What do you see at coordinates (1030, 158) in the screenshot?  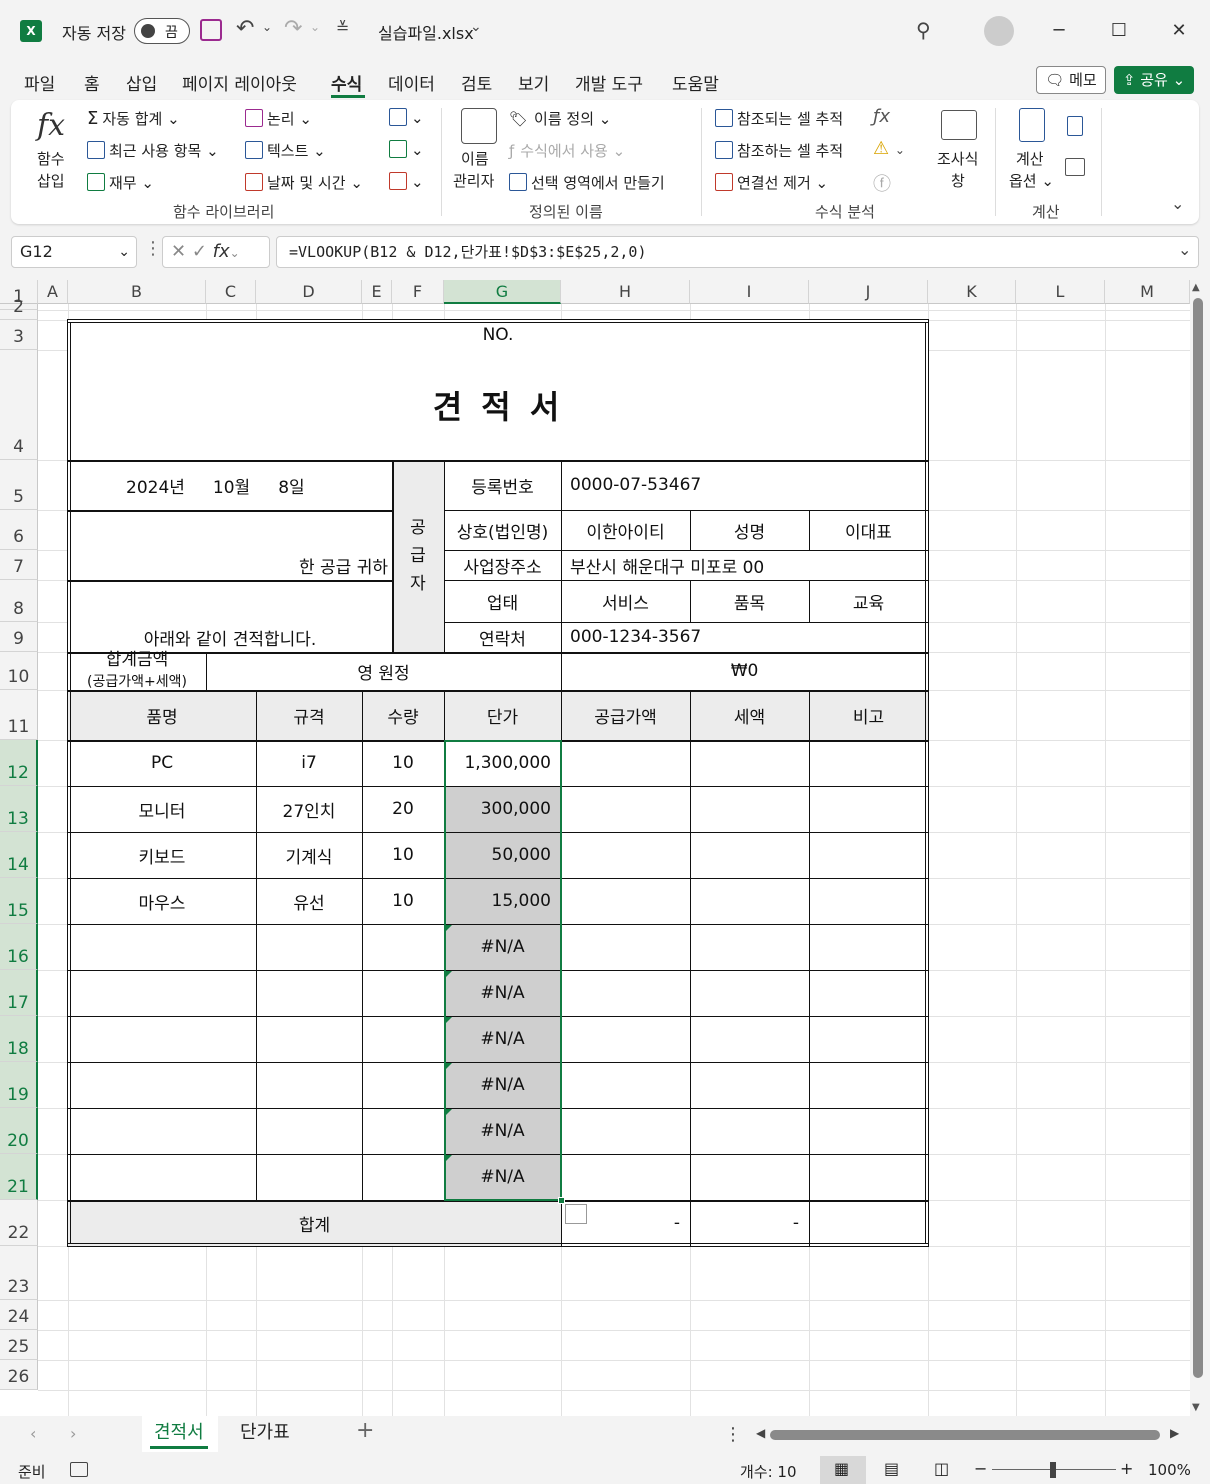 I see `calc-options-label-1: 계산` at bounding box center [1030, 158].